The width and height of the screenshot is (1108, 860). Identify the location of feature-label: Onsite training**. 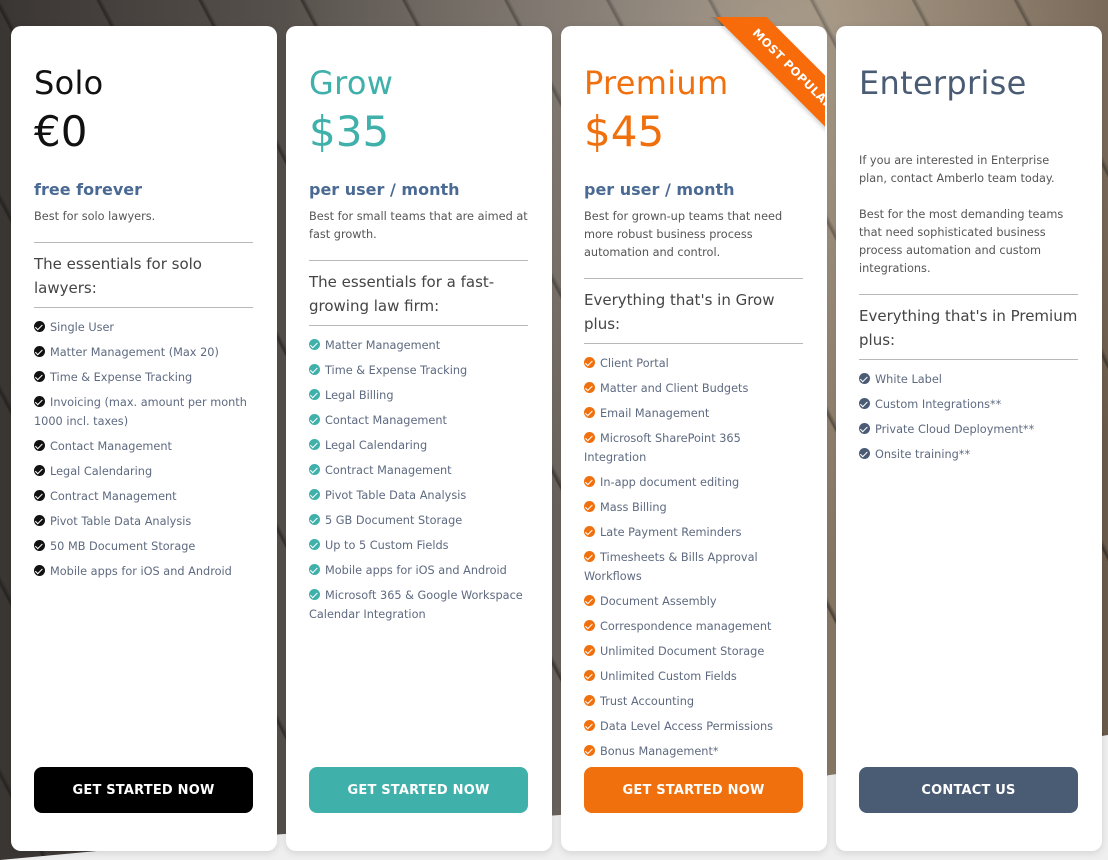
(923, 454).